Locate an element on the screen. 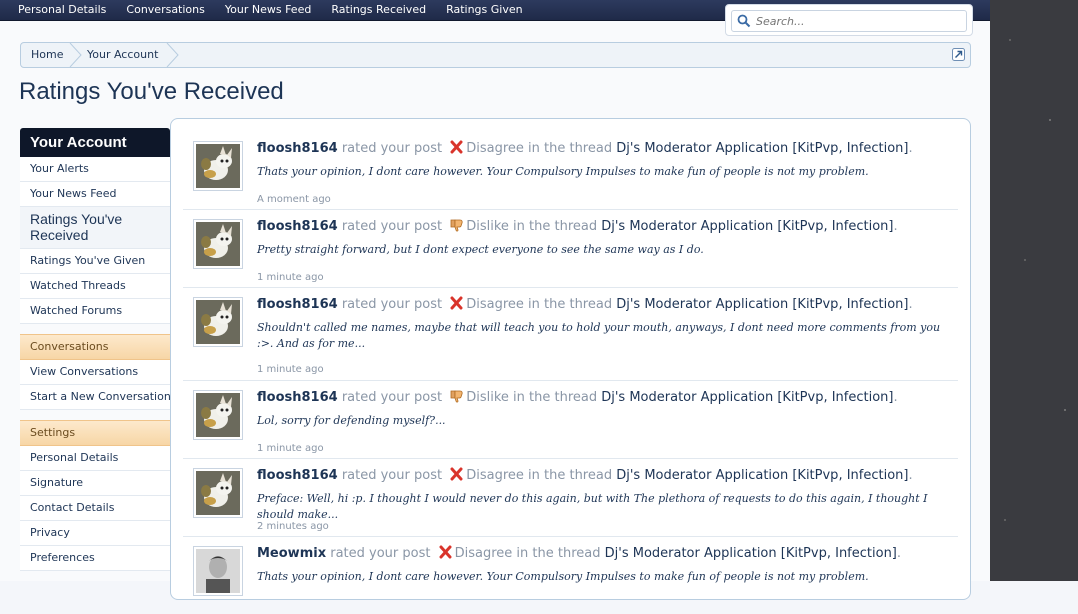 This screenshot has width=1078, height=614. sidebar-section-settings: Settings is located at coordinates (95, 433).